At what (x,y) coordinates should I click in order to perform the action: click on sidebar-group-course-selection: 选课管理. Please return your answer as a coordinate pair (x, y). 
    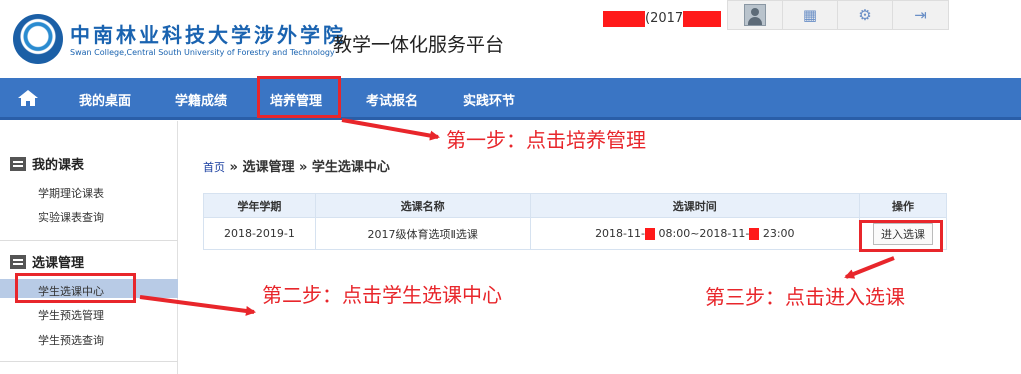
    Looking at the image, I should click on (47, 261).